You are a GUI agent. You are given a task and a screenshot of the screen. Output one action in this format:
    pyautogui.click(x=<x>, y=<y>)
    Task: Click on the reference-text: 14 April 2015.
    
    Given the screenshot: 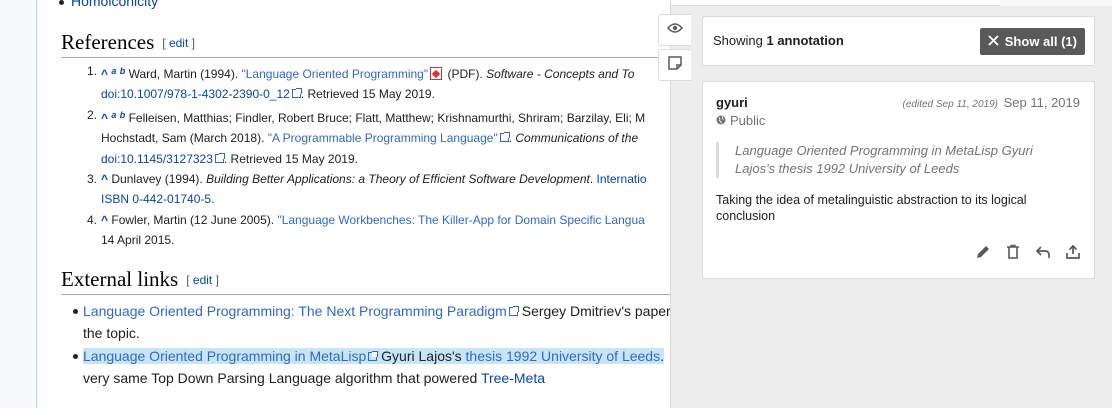 What is the action you would take?
    pyautogui.click(x=138, y=240)
    